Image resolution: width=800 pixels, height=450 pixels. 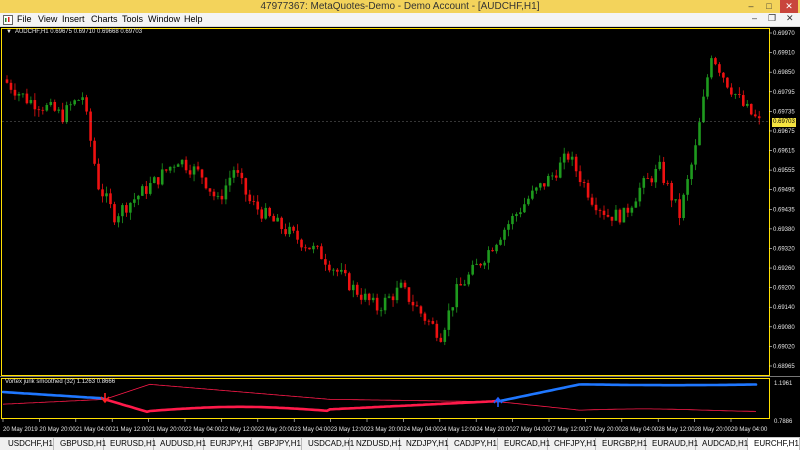 I want to click on close-button: ✕, so click(x=789, y=6).